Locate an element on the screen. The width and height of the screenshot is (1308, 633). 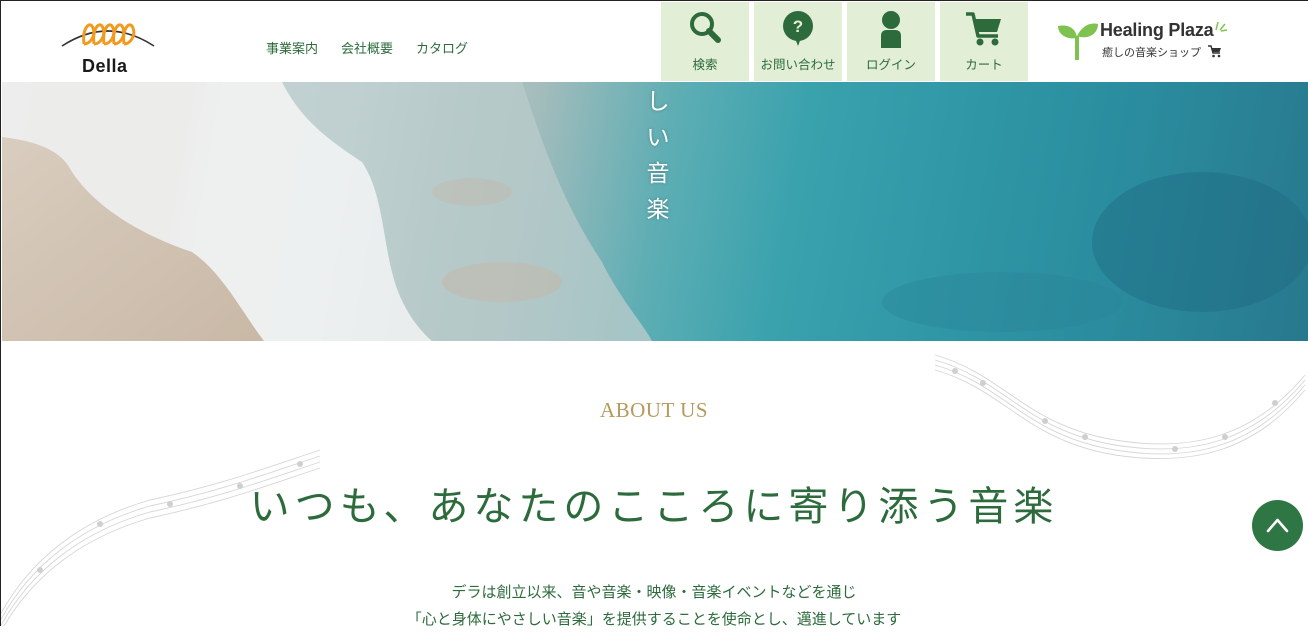
header-tools: 検索 ? お問い合わせ ログイン カート is located at coordinates (847, 41).